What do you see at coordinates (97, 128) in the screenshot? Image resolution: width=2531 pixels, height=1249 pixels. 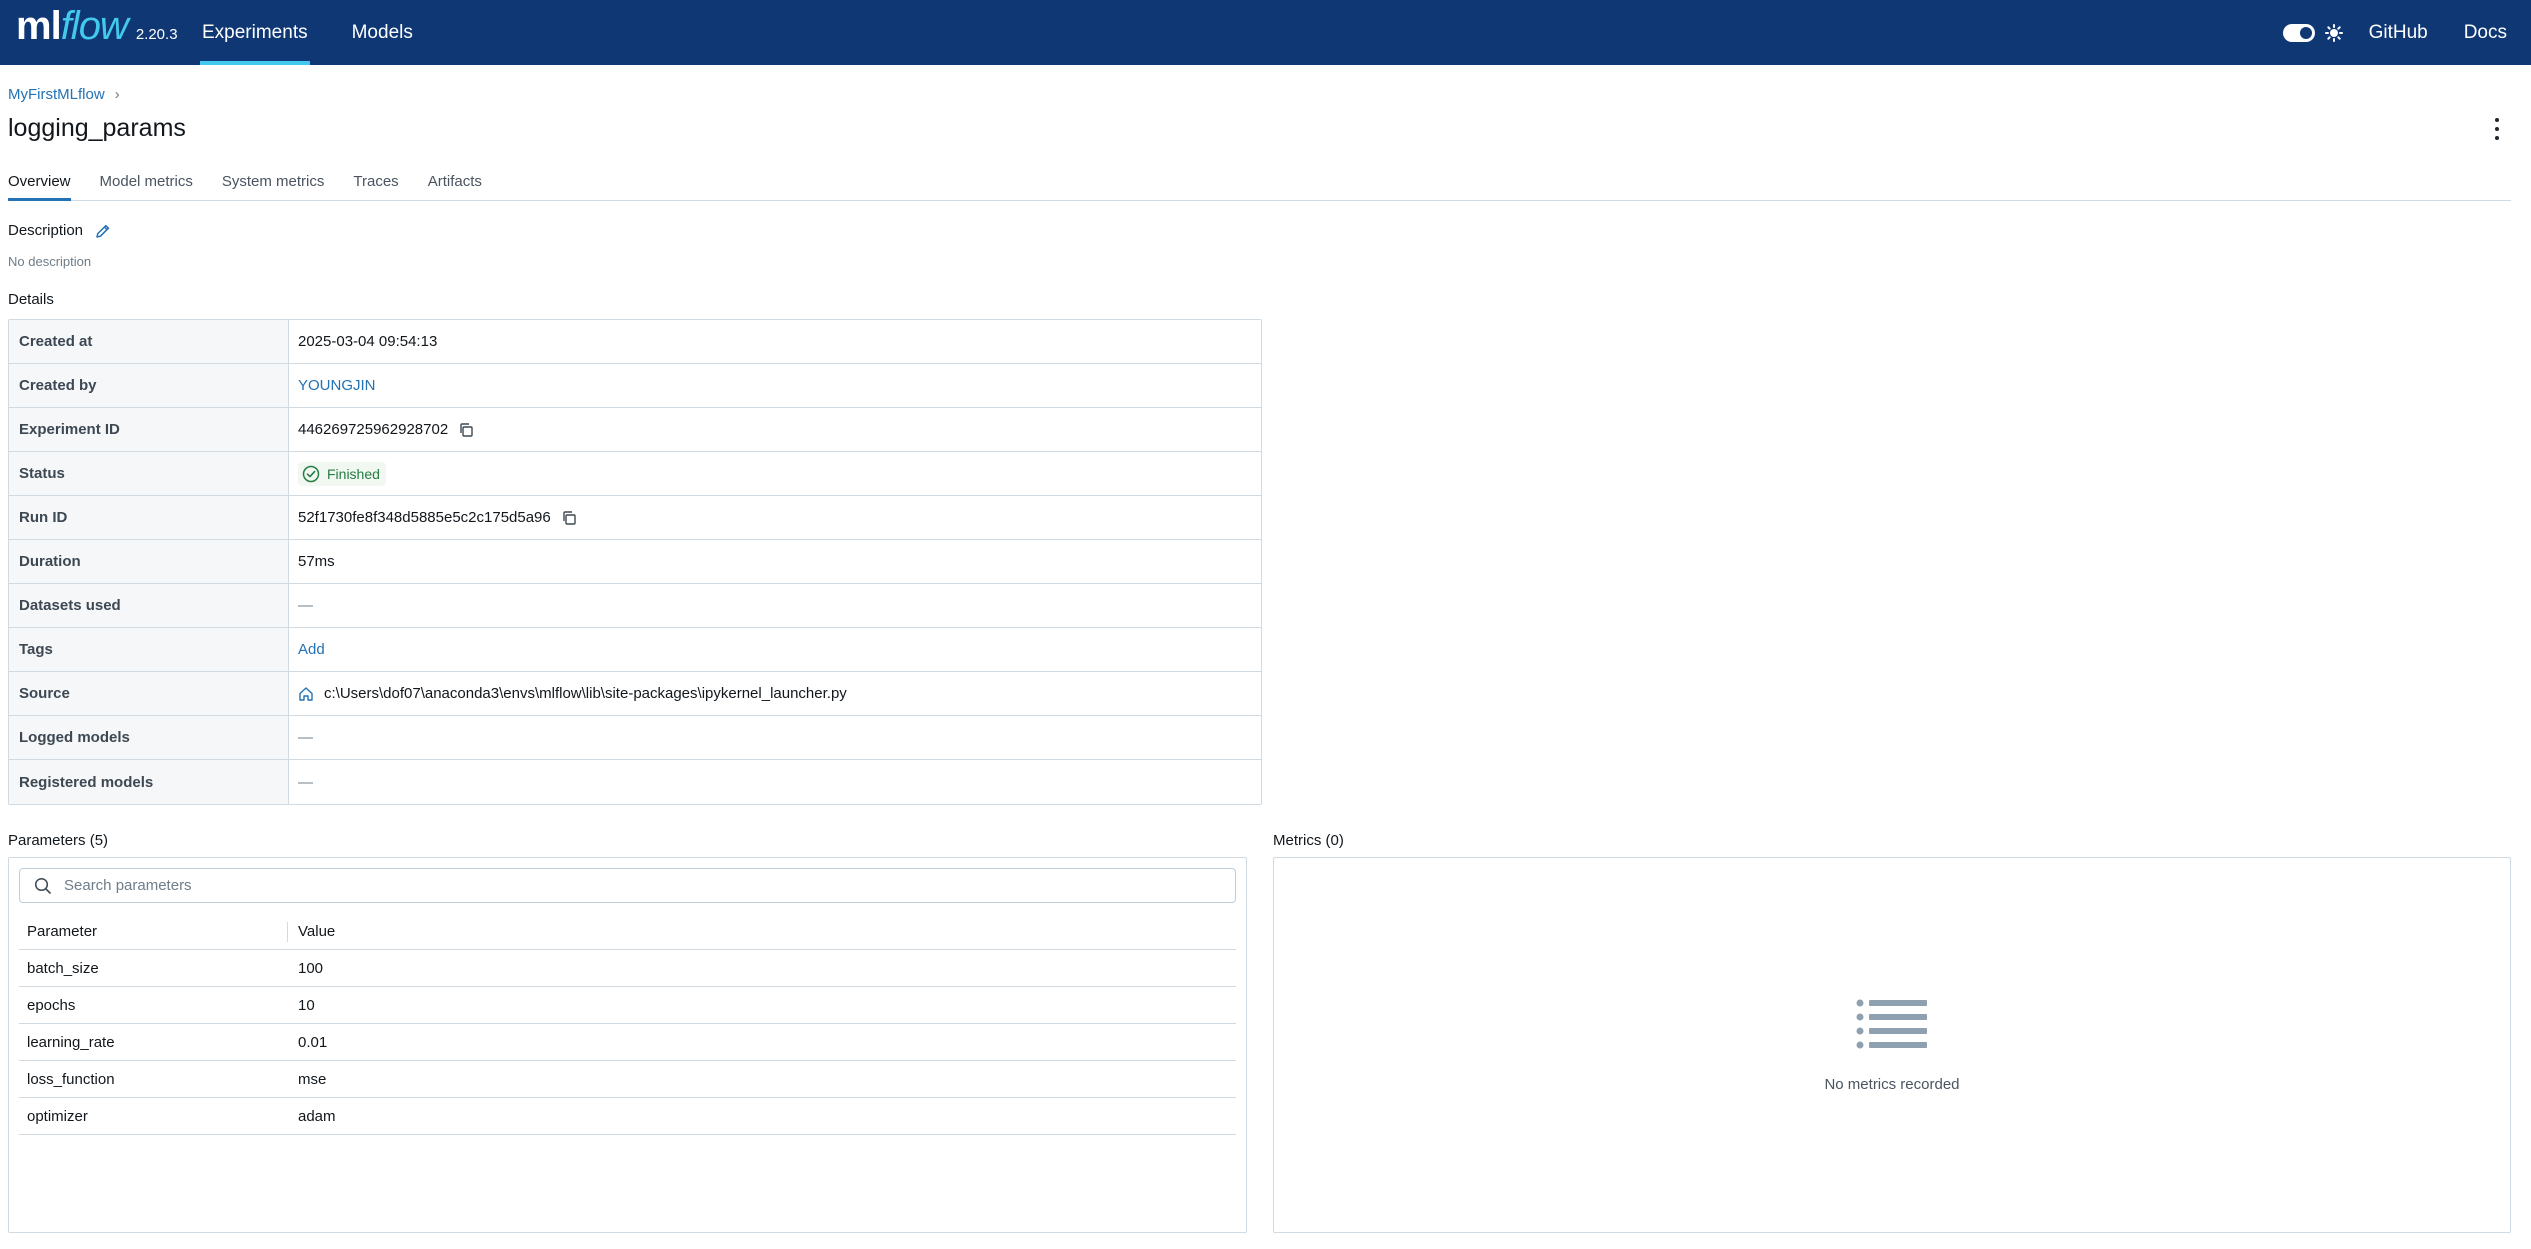 I see `page-title: logging_params` at bounding box center [97, 128].